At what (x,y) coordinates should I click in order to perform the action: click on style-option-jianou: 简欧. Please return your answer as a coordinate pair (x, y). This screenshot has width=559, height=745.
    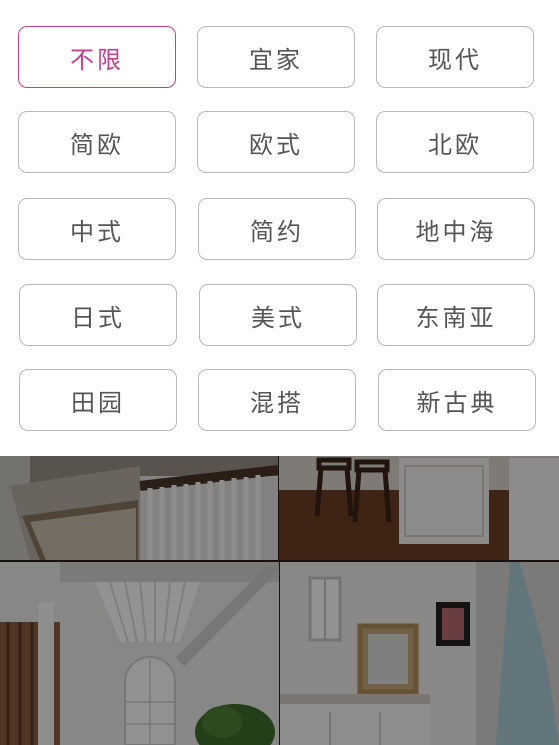
    Looking at the image, I should click on (97, 142).